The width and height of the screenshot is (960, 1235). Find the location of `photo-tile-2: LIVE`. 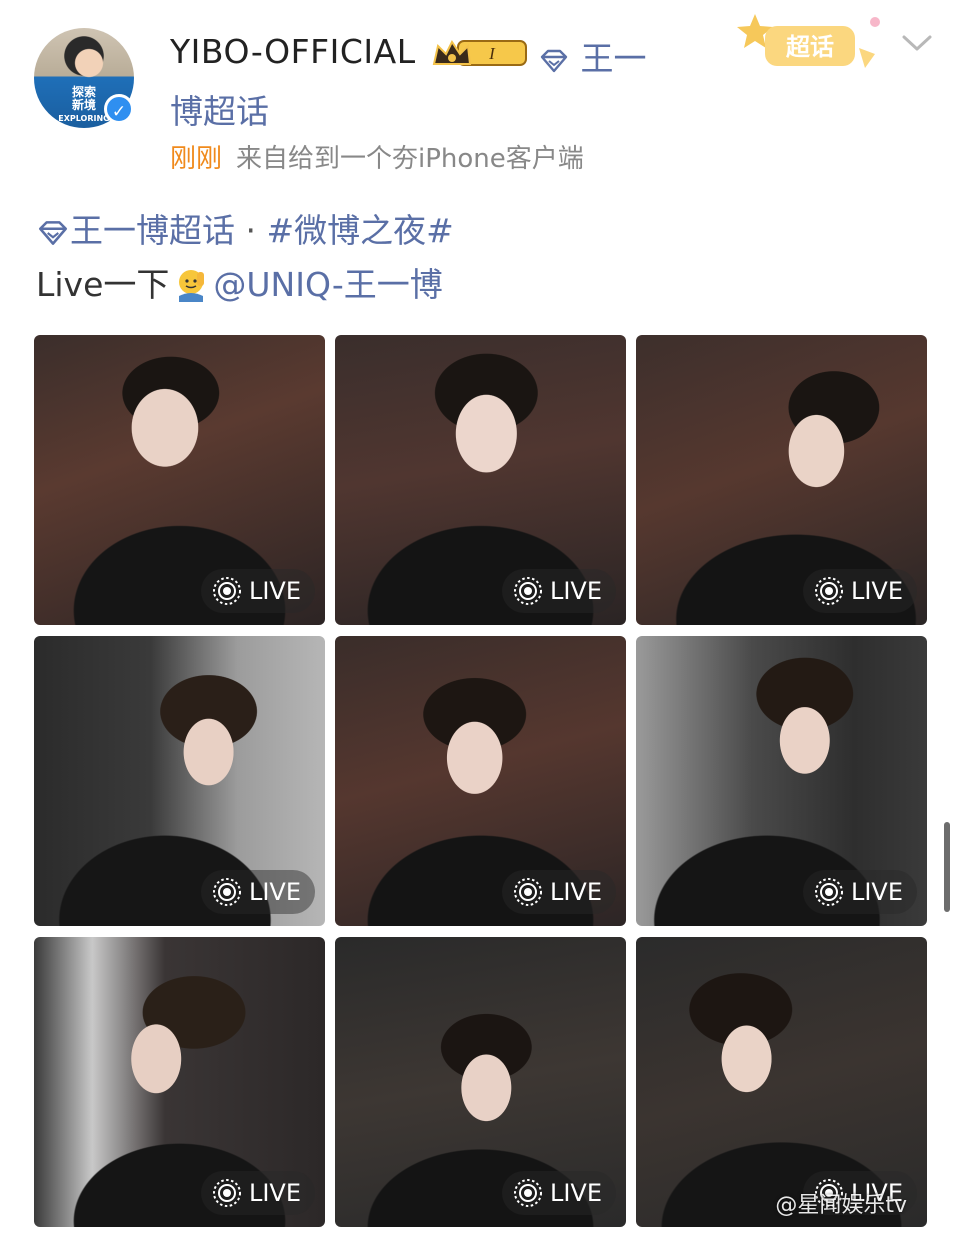

photo-tile-2: LIVE is located at coordinates (480, 480).